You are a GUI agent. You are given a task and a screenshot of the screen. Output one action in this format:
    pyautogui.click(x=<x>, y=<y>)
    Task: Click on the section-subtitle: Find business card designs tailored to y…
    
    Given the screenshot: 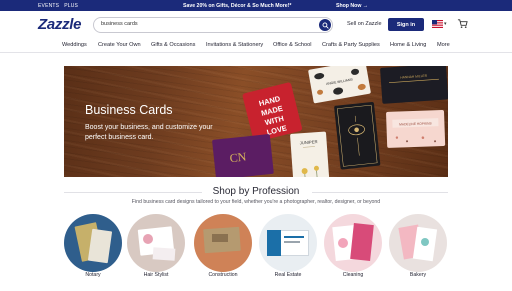 What is the action you would take?
    pyautogui.click(x=256, y=202)
    